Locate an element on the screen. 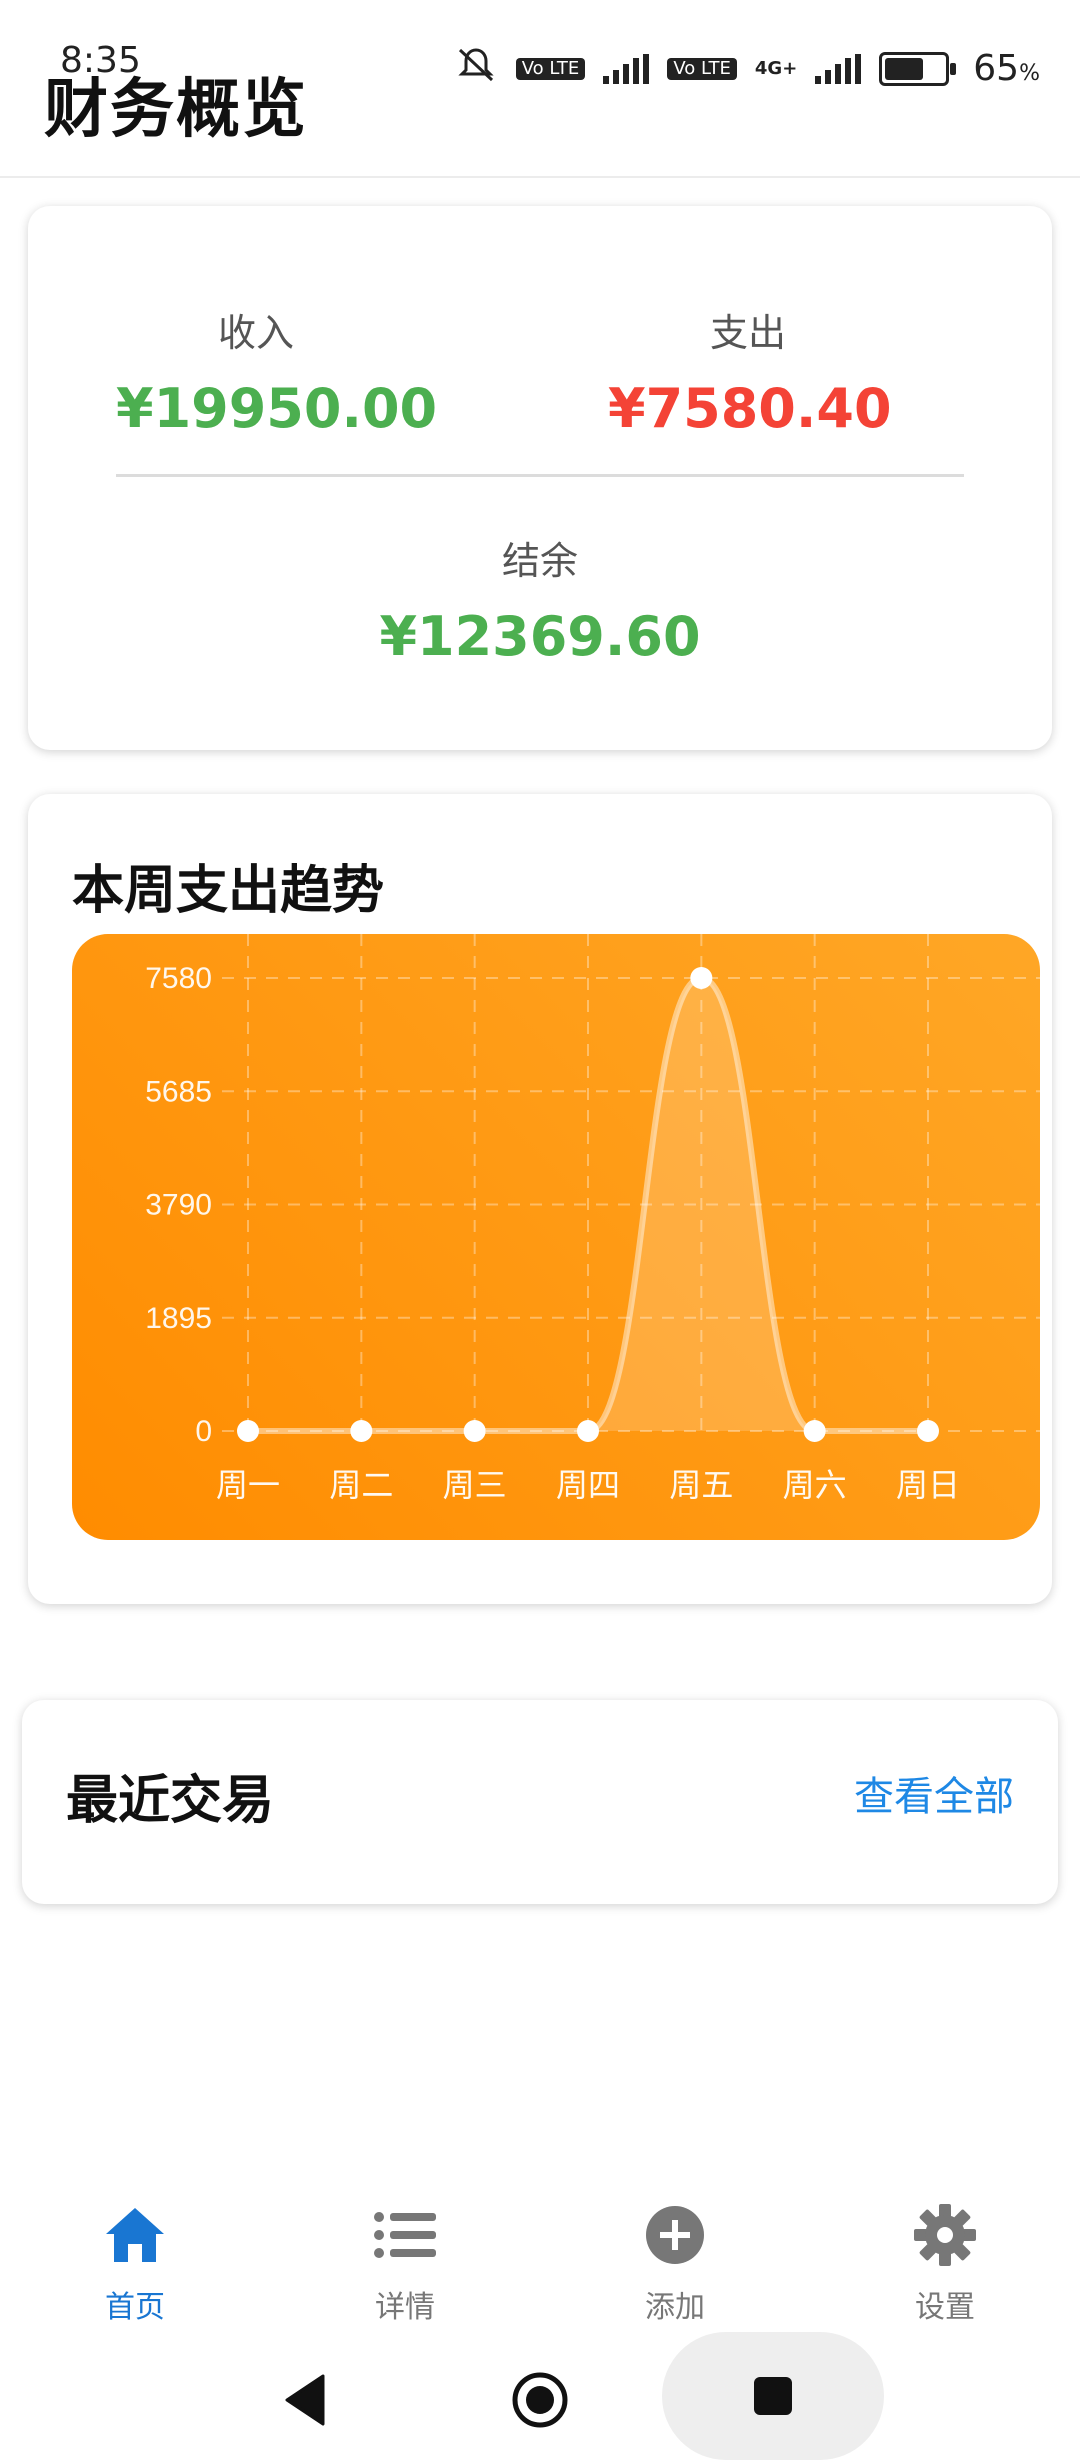 The width and height of the screenshot is (1080, 2460). recents-square-icon is located at coordinates (773, 2396).